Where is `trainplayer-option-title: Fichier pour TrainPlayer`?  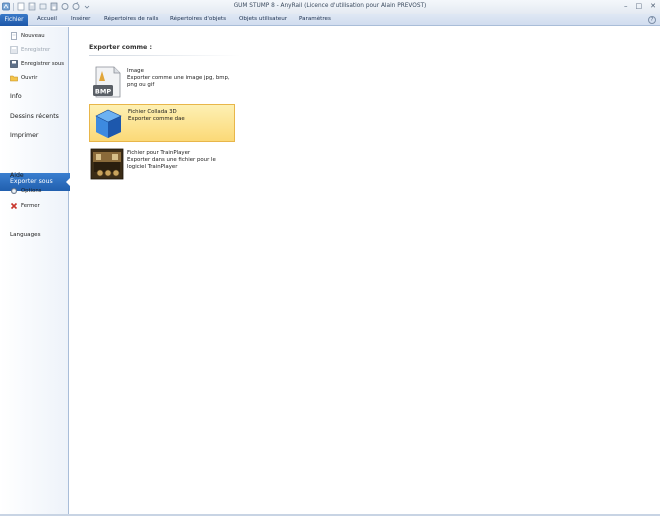 trainplayer-option-title: Fichier pour TrainPlayer is located at coordinates (159, 153).